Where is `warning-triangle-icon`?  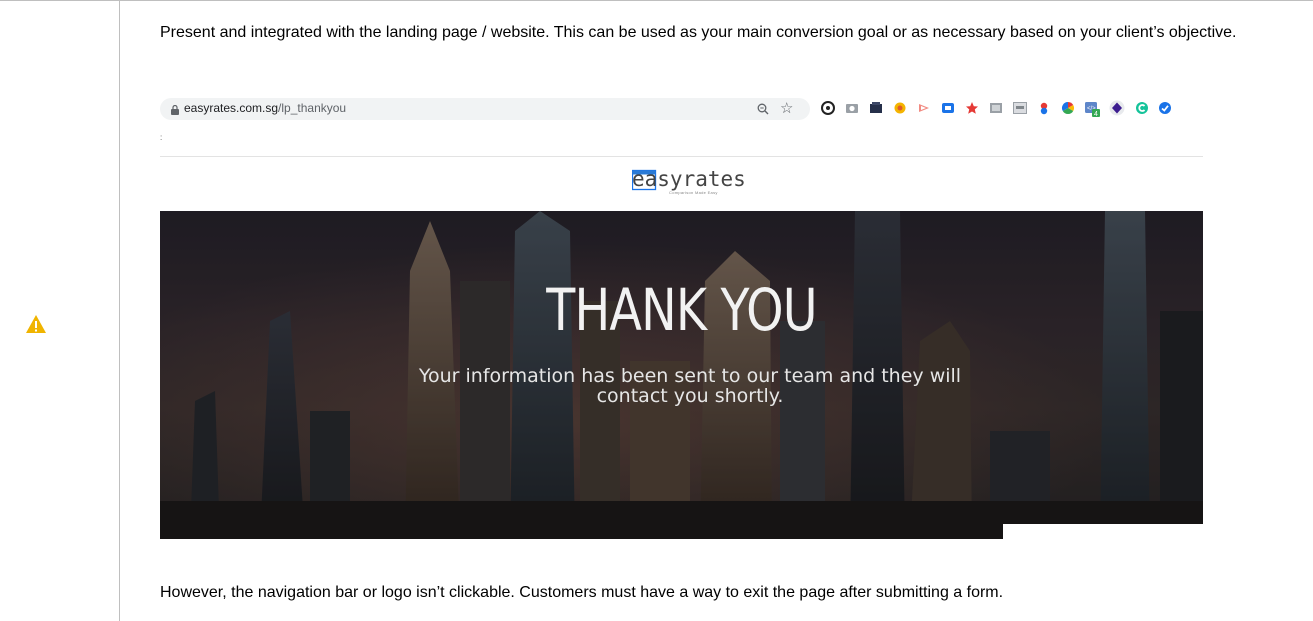 warning-triangle-icon is located at coordinates (36, 324).